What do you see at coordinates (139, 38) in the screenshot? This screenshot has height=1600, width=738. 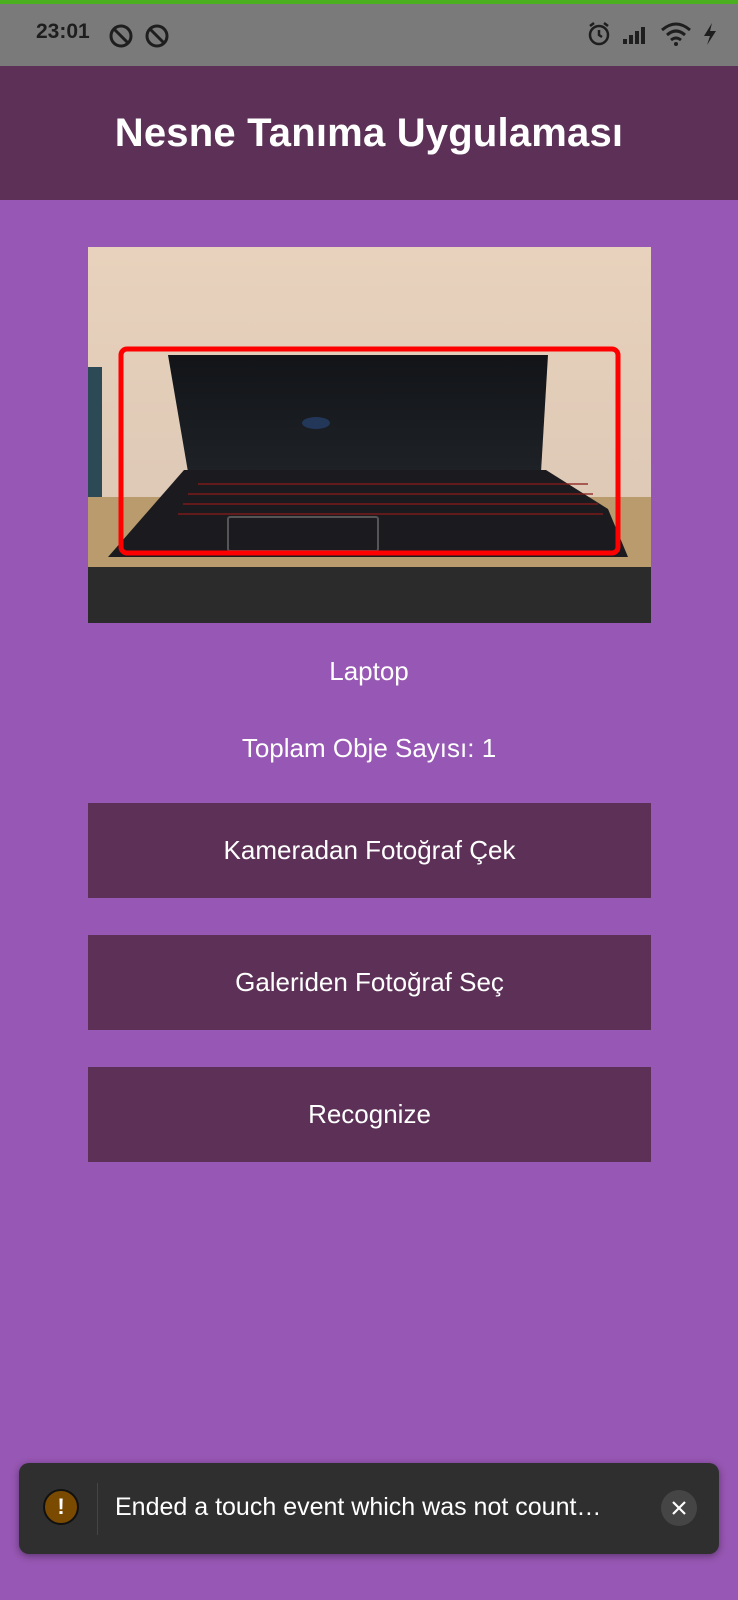 I see `status-left-icons` at bounding box center [139, 38].